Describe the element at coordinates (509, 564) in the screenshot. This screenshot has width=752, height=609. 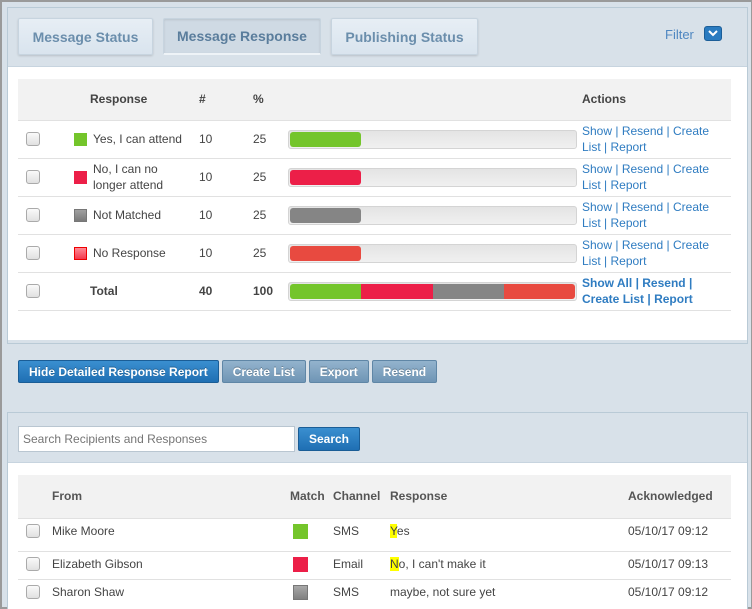
I see `recipient-response: No, I can't make it` at that location.